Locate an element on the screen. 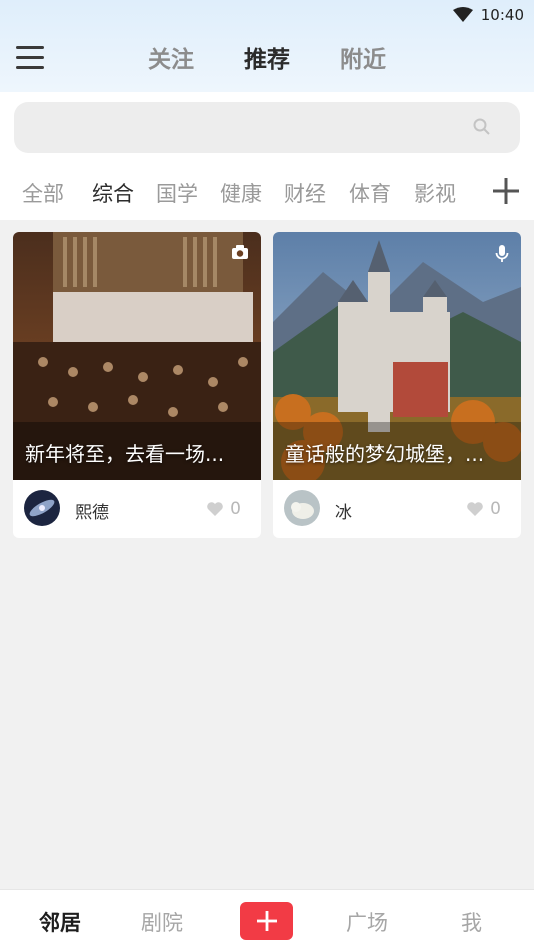 Image resolution: width=534 pixels, height=950 pixels. nav-neighbors: 邻居 is located at coordinates (60, 922).